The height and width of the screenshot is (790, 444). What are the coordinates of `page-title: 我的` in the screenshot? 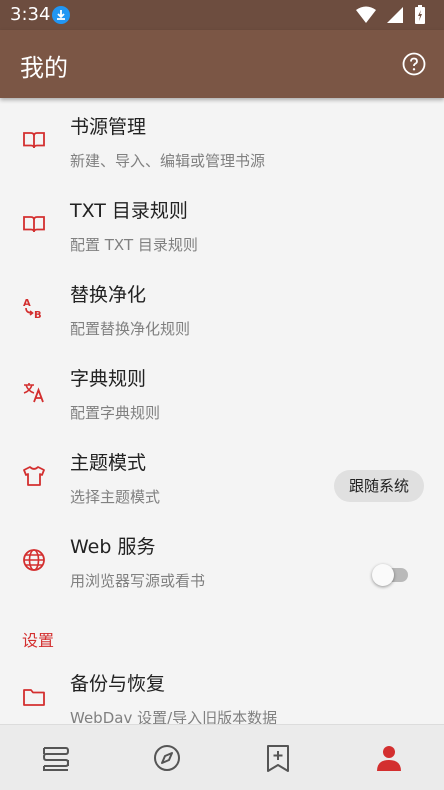 It's located at (44, 68).